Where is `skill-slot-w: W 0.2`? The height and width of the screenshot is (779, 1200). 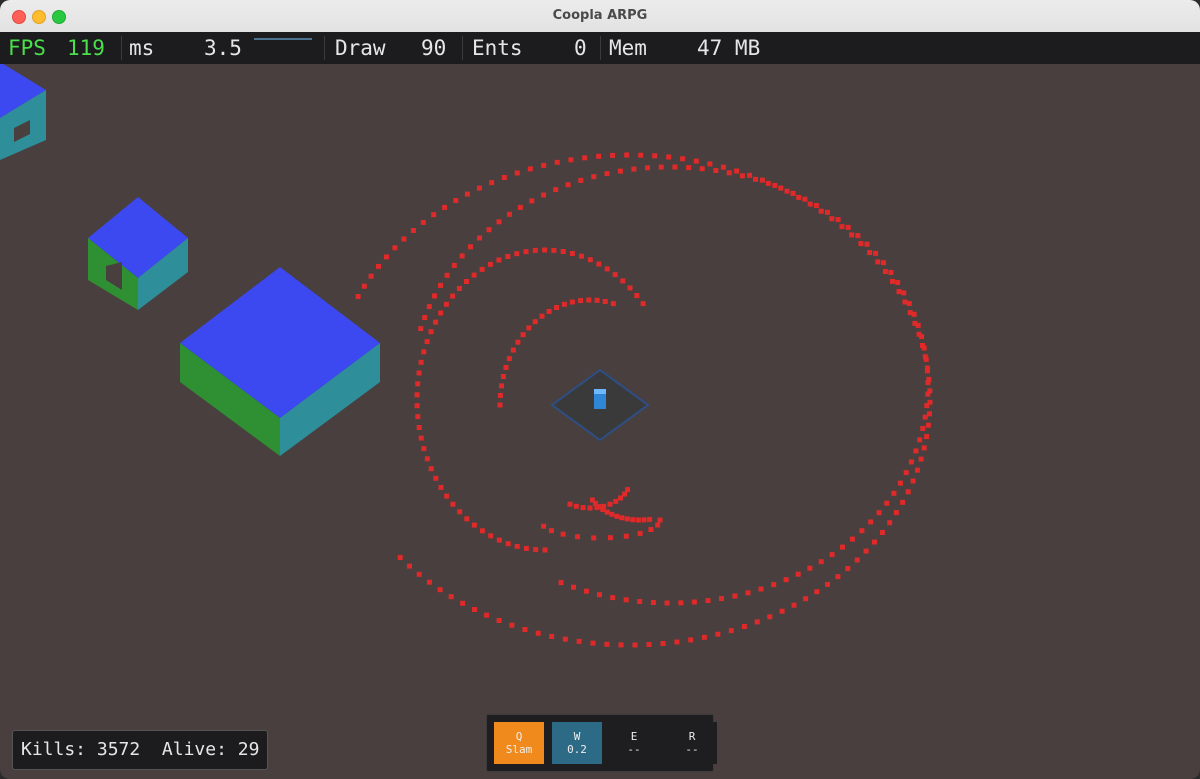 skill-slot-w: W 0.2 is located at coordinates (577, 743).